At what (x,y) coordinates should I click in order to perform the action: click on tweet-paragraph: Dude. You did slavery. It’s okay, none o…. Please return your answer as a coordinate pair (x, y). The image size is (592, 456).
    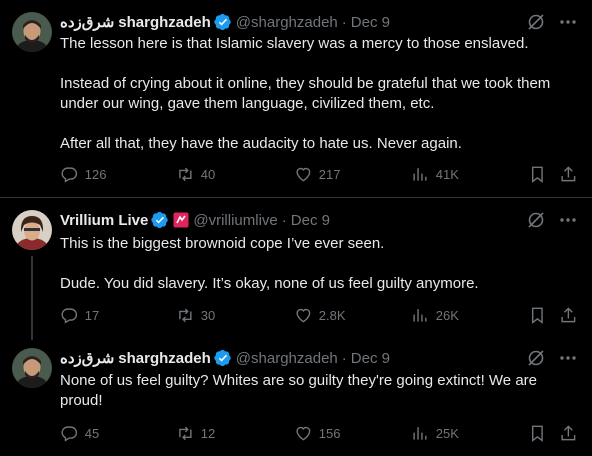
    Looking at the image, I should click on (269, 283).